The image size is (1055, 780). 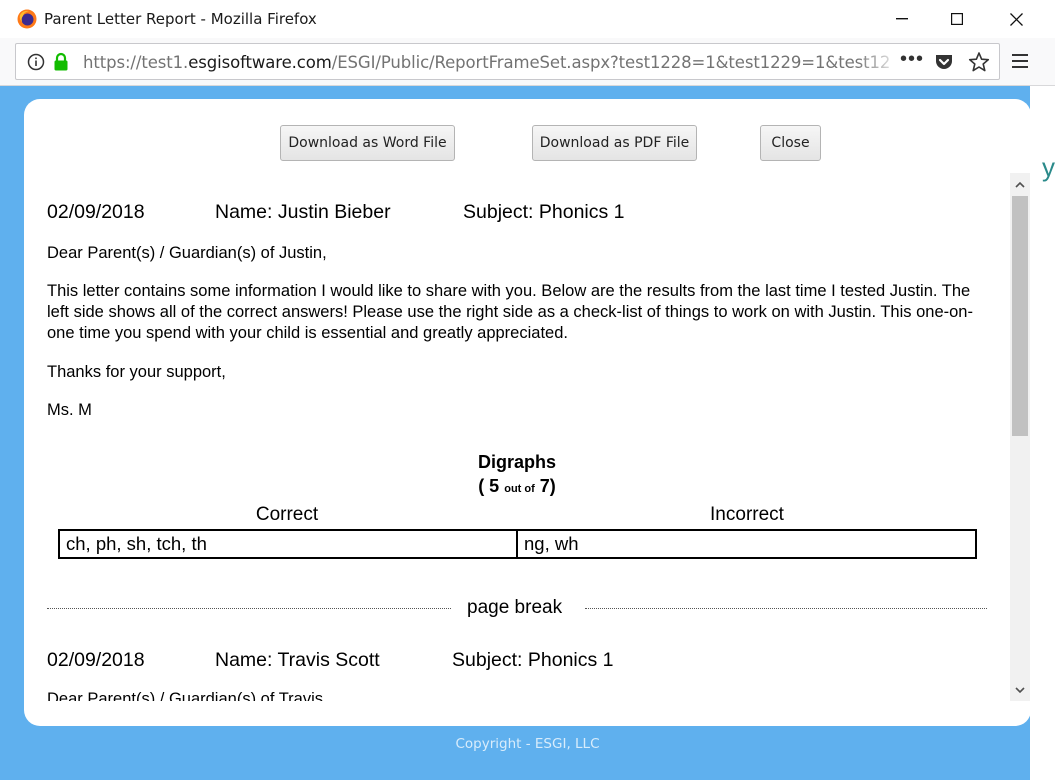 I want to click on url-fade, so click(x=879, y=62).